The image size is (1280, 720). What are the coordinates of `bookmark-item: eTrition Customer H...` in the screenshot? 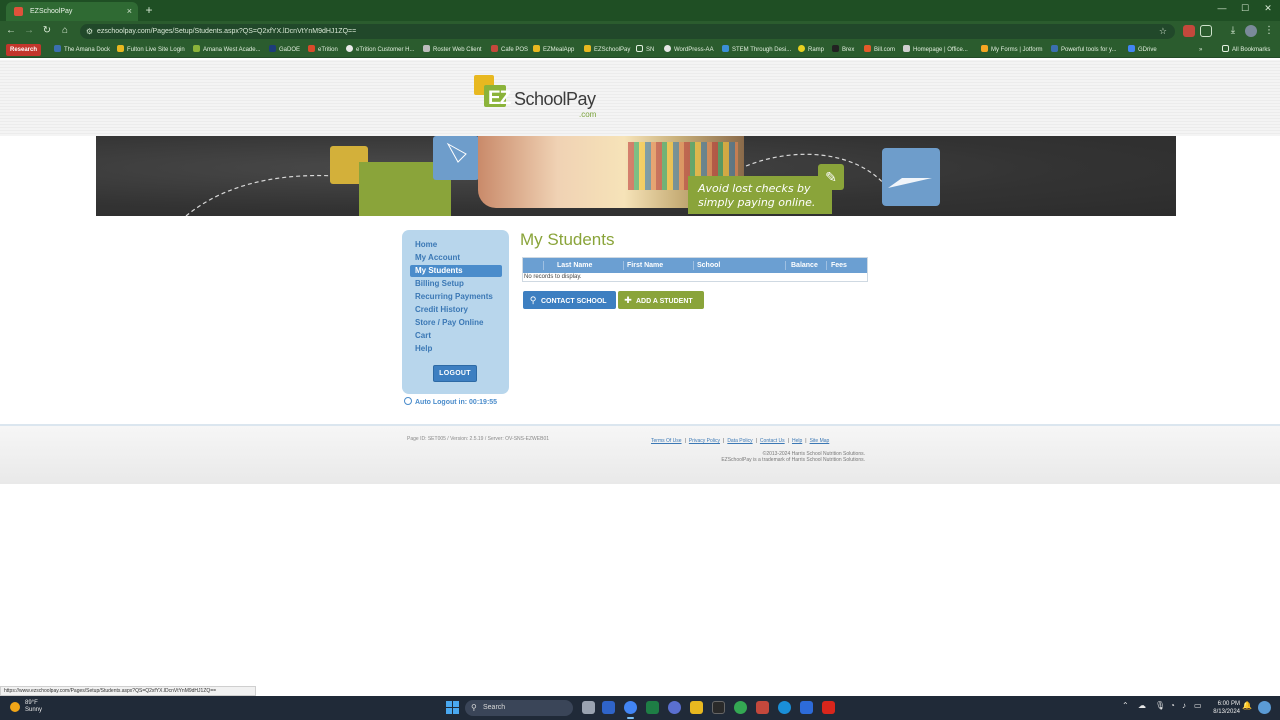 It's located at (380, 50).